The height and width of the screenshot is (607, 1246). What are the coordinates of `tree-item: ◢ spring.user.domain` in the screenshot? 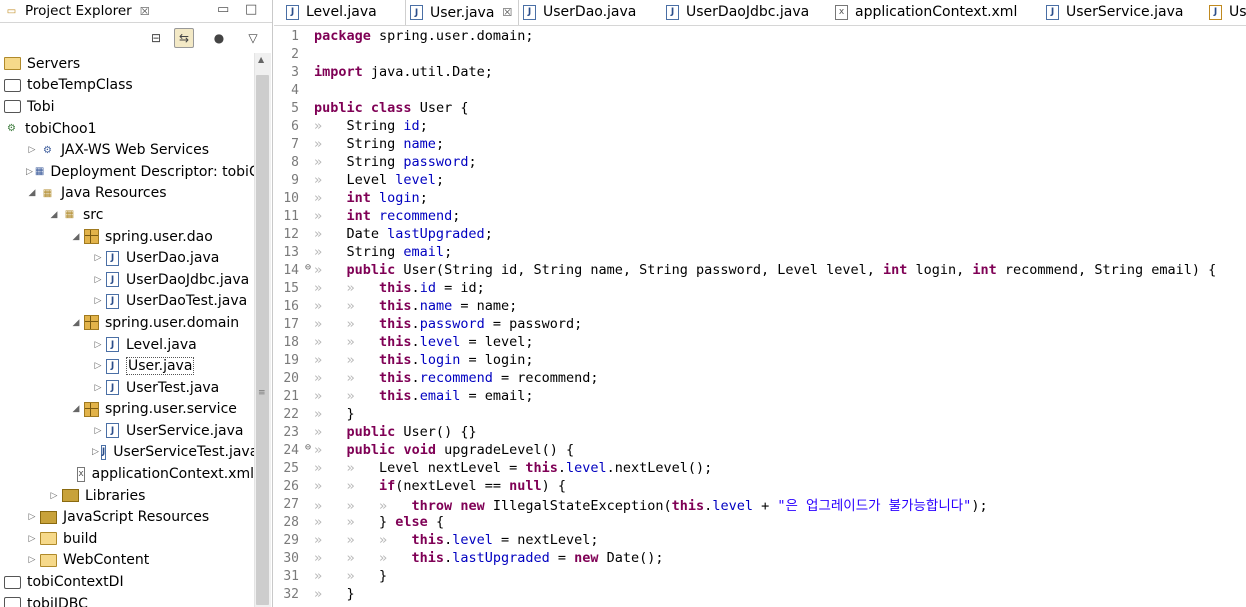 It's located at (127, 323).